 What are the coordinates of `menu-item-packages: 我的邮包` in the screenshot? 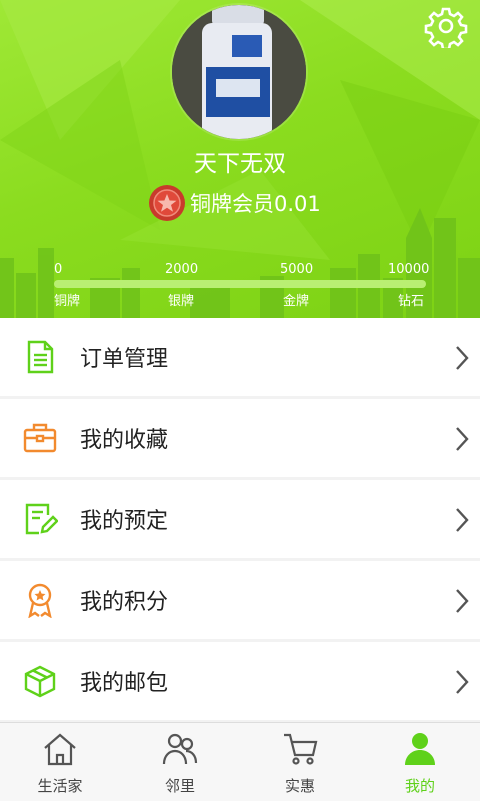 It's located at (240, 681).